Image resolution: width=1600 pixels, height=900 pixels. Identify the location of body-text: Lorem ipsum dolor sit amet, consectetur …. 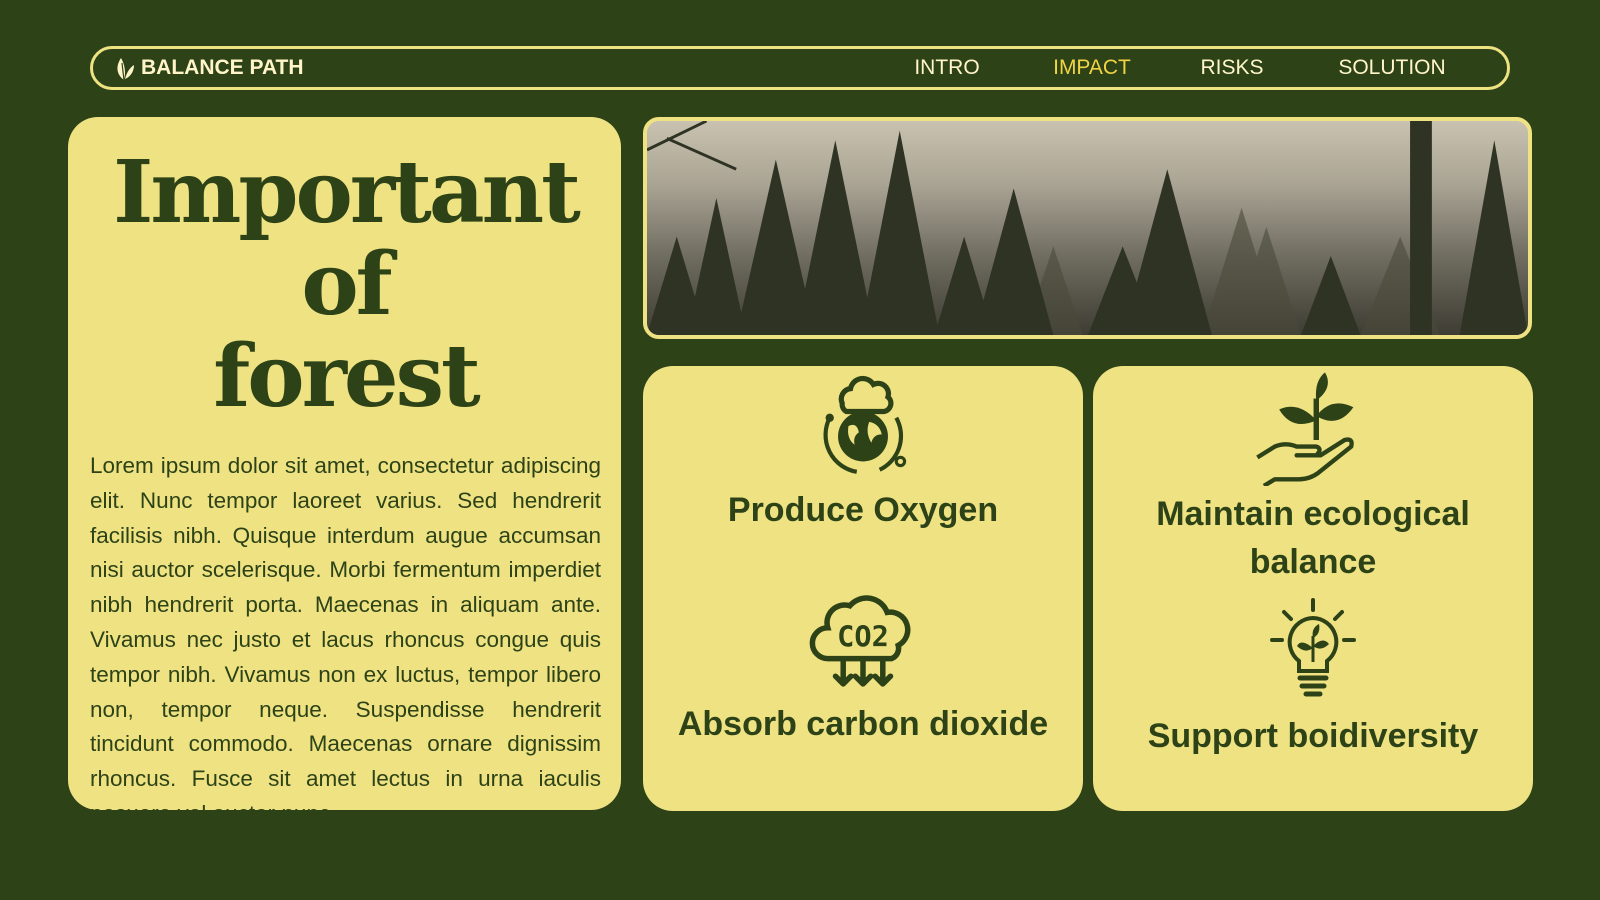
(345, 639).